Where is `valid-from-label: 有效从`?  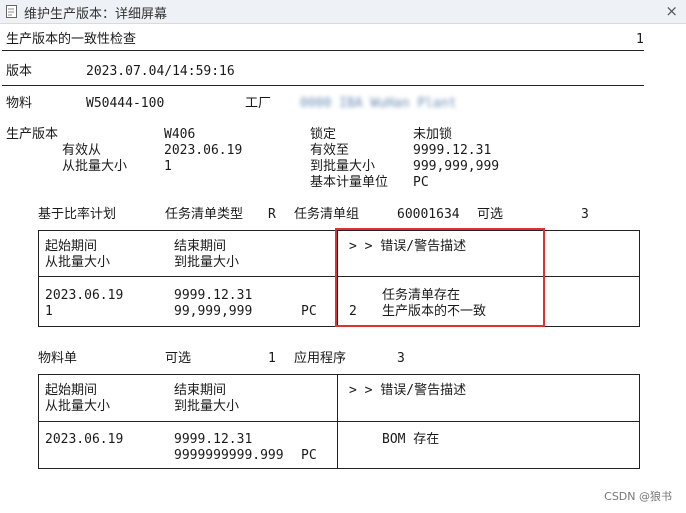 valid-from-label: 有效从 is located at coordinates (82, 150).